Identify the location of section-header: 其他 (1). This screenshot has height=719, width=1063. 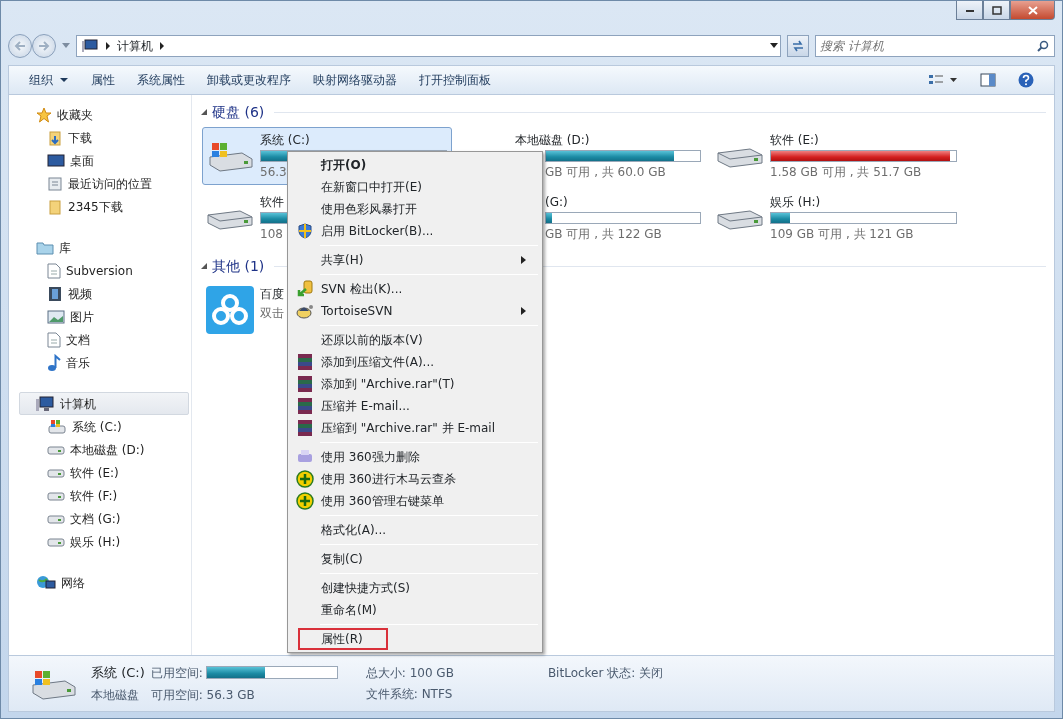
(238, 266).